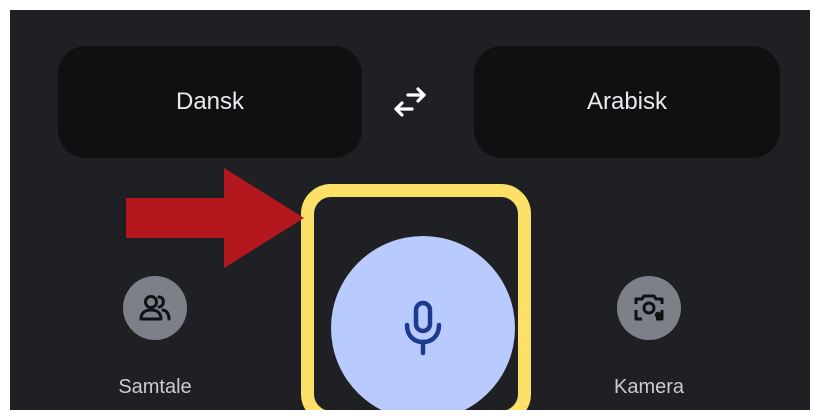 This screenshot has height=417, width=814. I want to click on target-language-label: Arabisk, so click(627, 101).